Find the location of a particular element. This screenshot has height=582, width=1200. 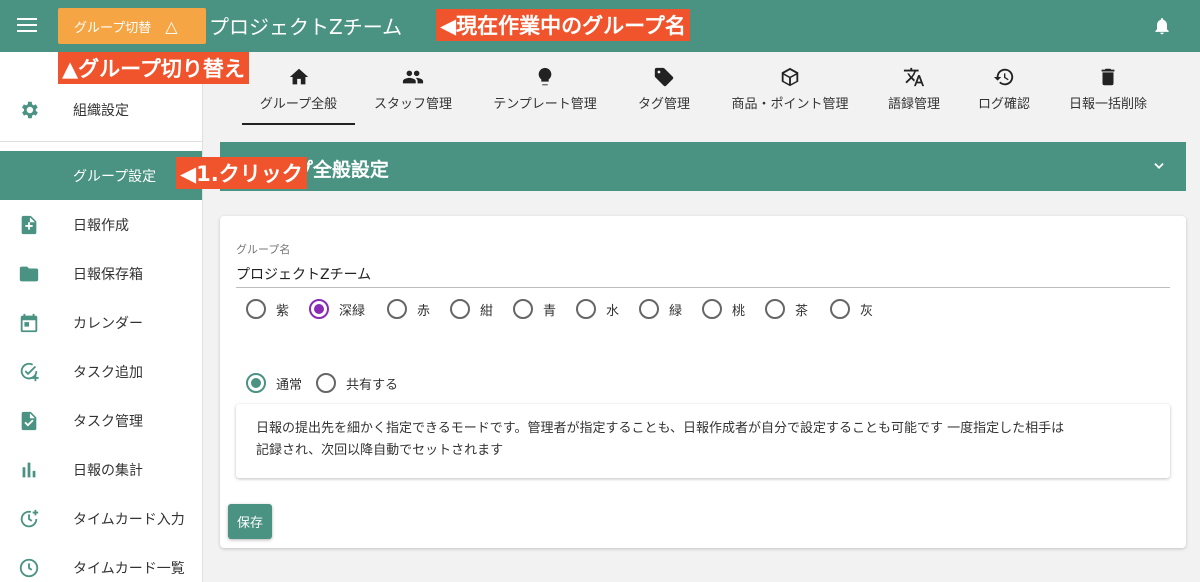

warning-triangle-icon: △ is located at coordinates (171, 26).